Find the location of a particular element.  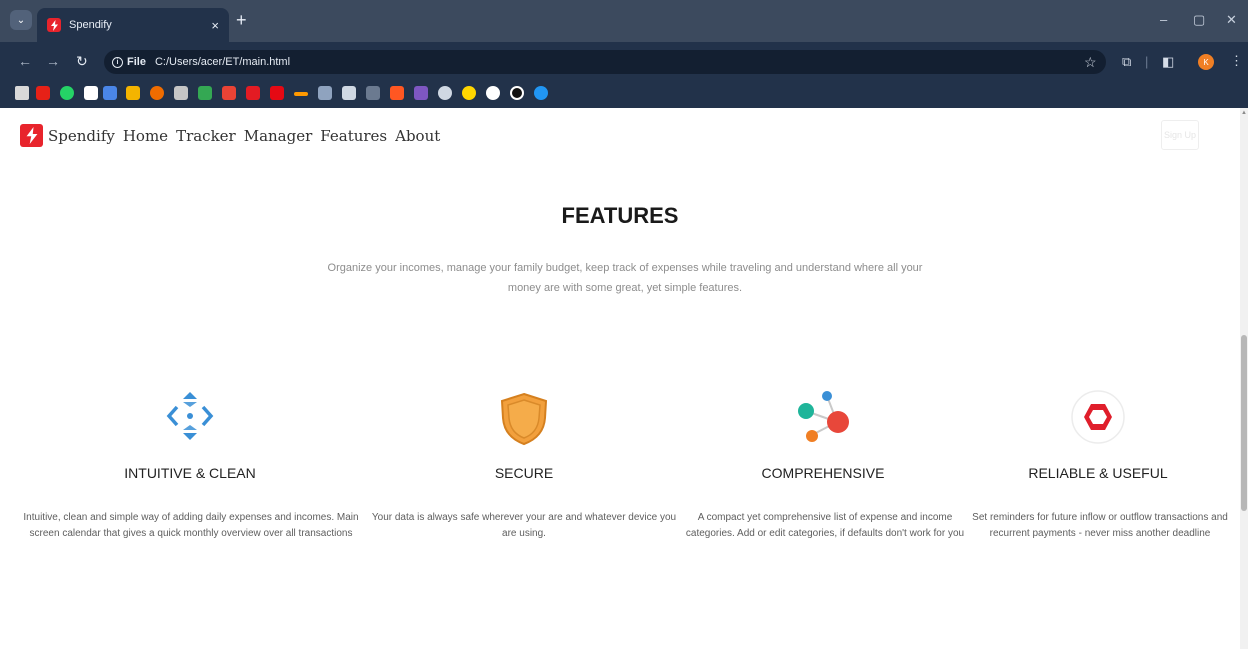

bookmark-youtube-icon is located at coordinates (43, 93).